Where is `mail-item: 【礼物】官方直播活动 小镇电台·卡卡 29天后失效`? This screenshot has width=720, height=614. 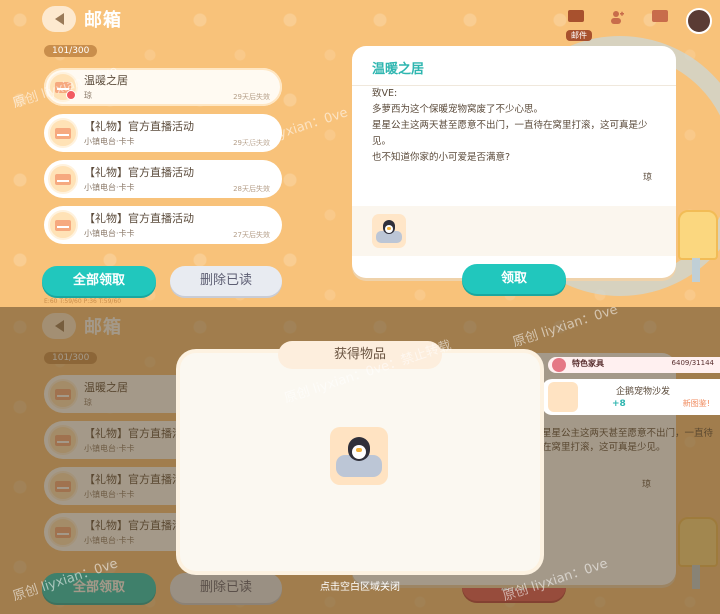
mail-item: 【礼物】官方直播活动 小镇电台·卡卡 29天后失效 is located at coordinates (163, 133).